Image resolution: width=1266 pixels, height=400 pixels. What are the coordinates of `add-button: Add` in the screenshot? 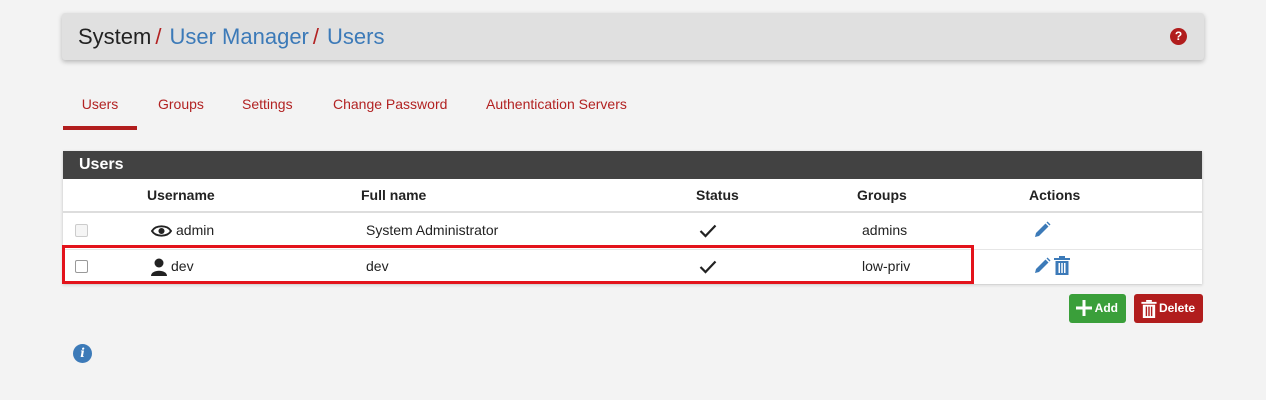 It's located at (1097, 308).